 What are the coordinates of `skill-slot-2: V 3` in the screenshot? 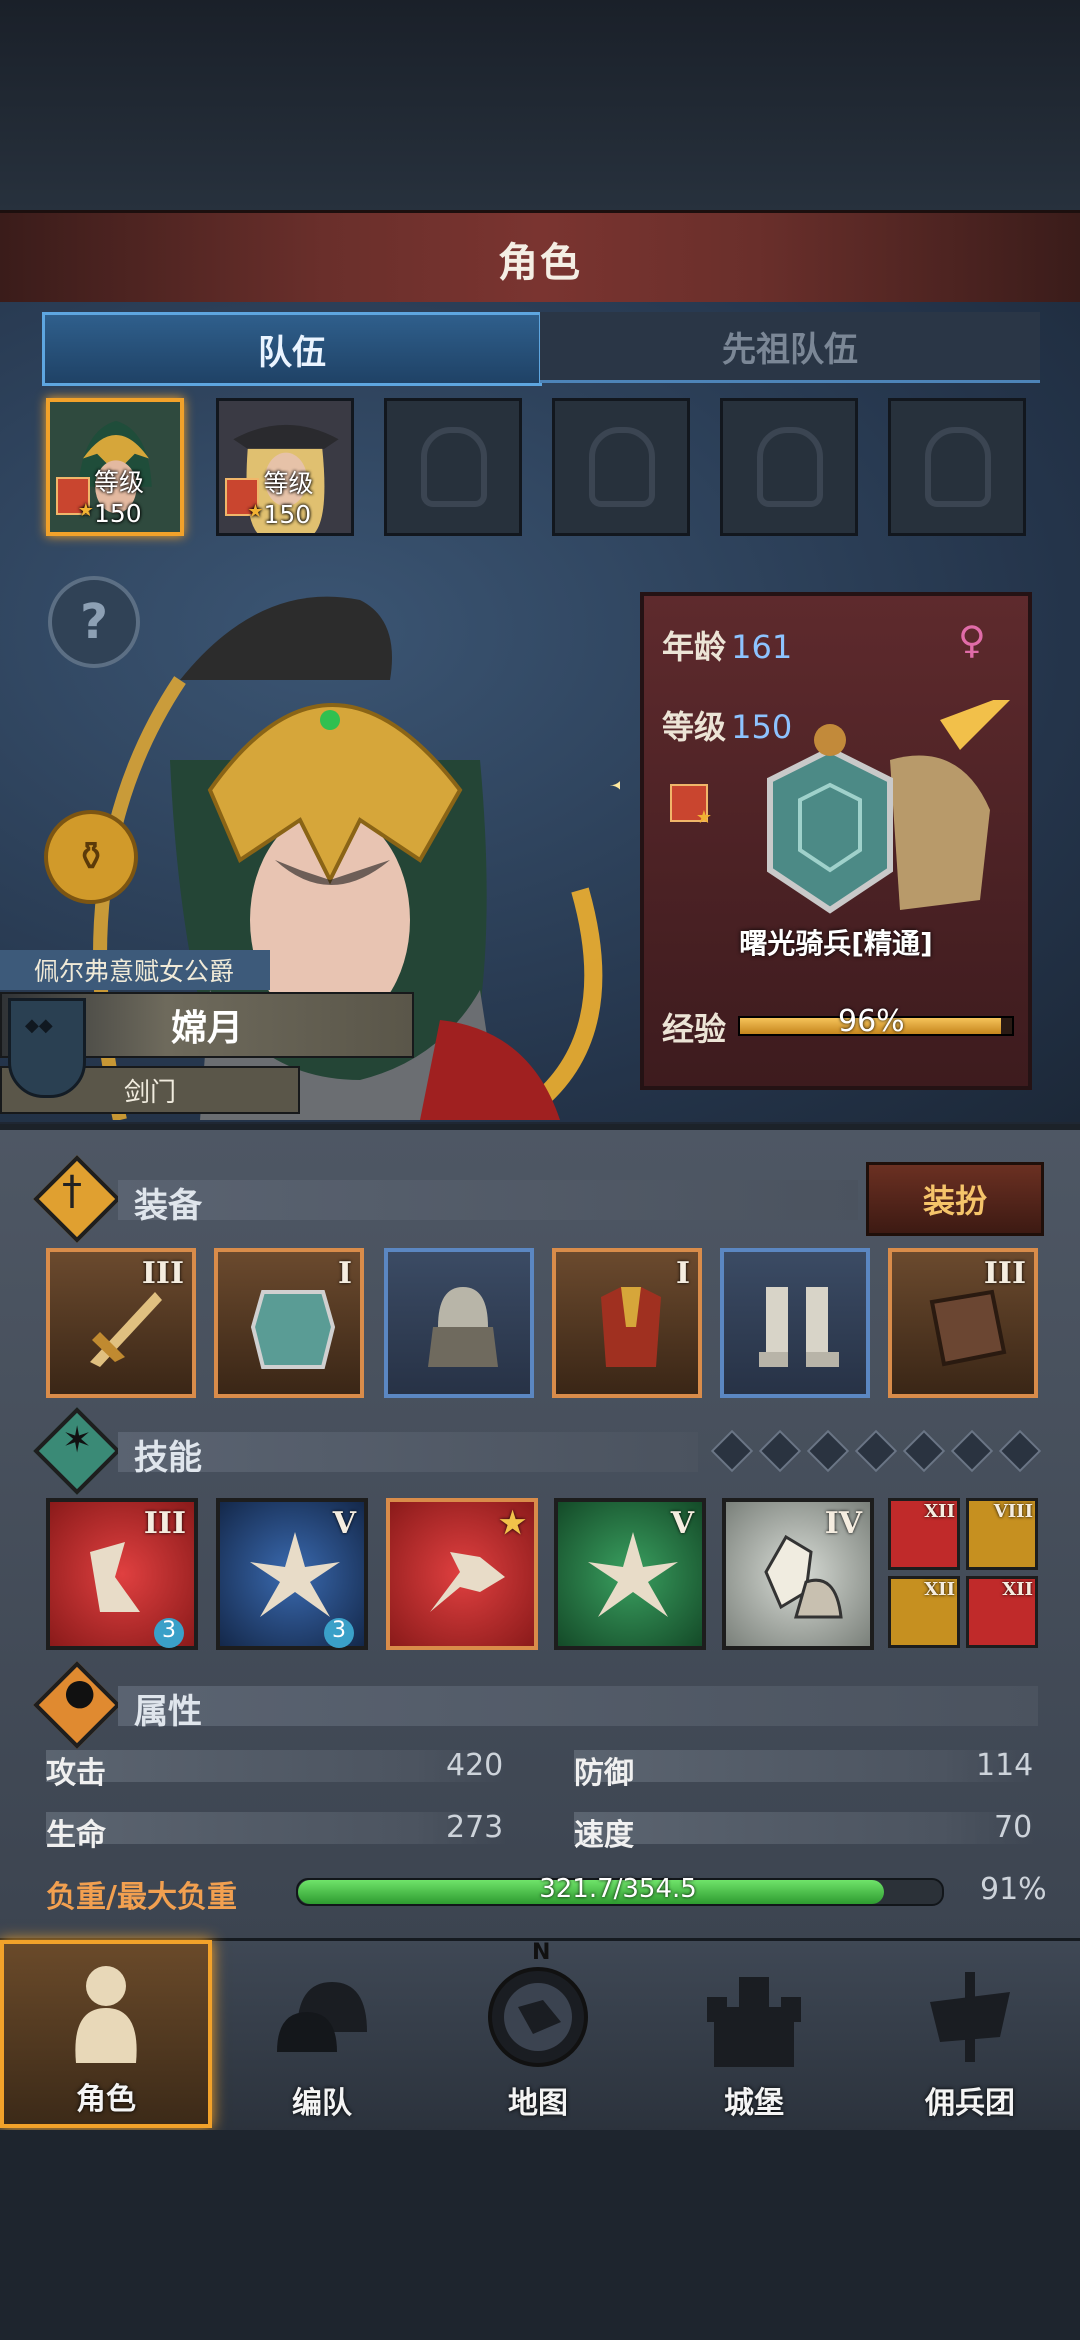 It's located at (292, 1574).